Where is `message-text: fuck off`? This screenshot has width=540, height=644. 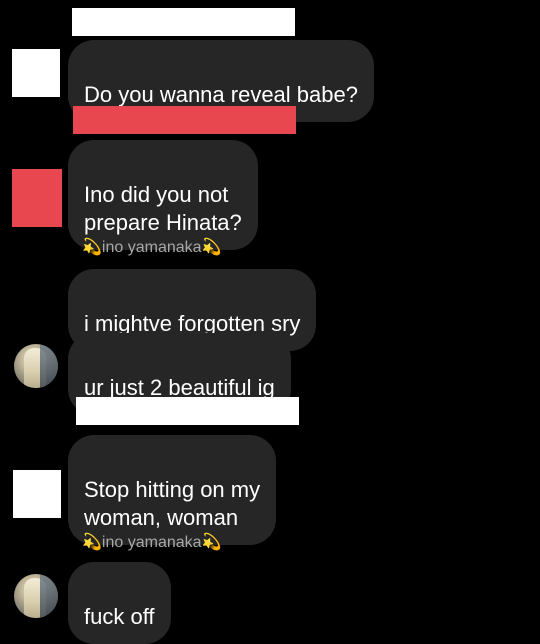 message-text: fuck off is located at coordinates (119, 616).